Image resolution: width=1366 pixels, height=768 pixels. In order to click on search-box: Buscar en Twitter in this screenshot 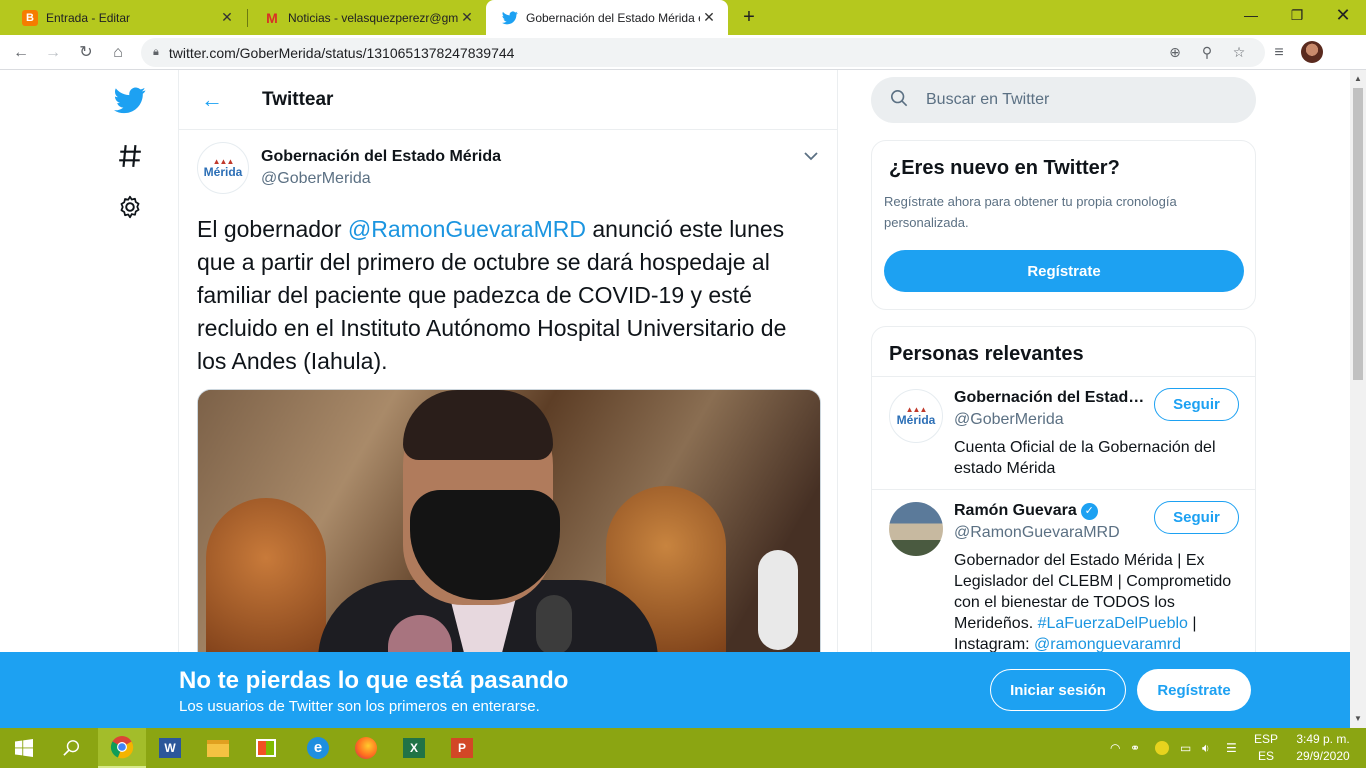, I will do `click(1063, 100)`.